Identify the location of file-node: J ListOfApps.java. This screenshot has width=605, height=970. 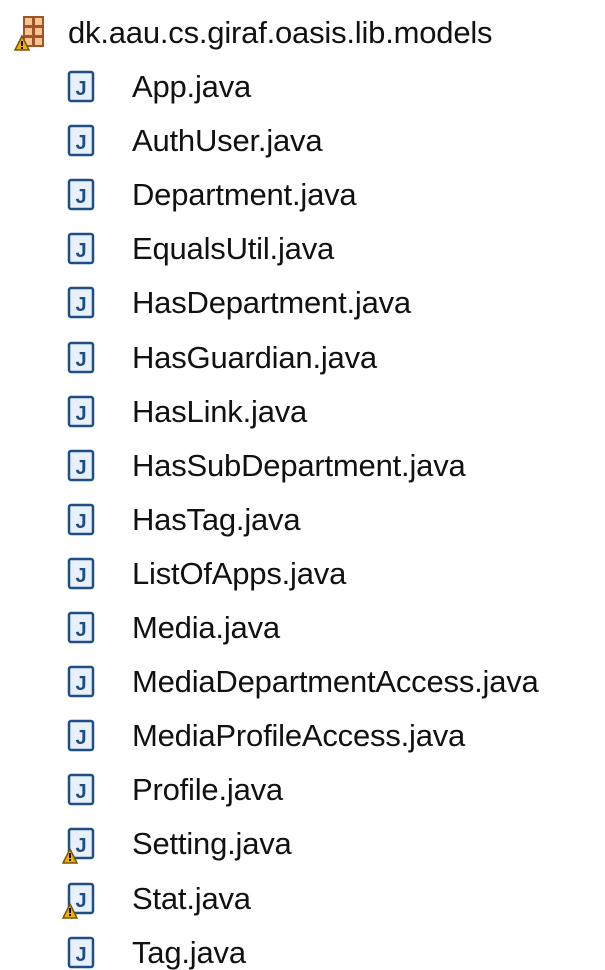
(204, 574).